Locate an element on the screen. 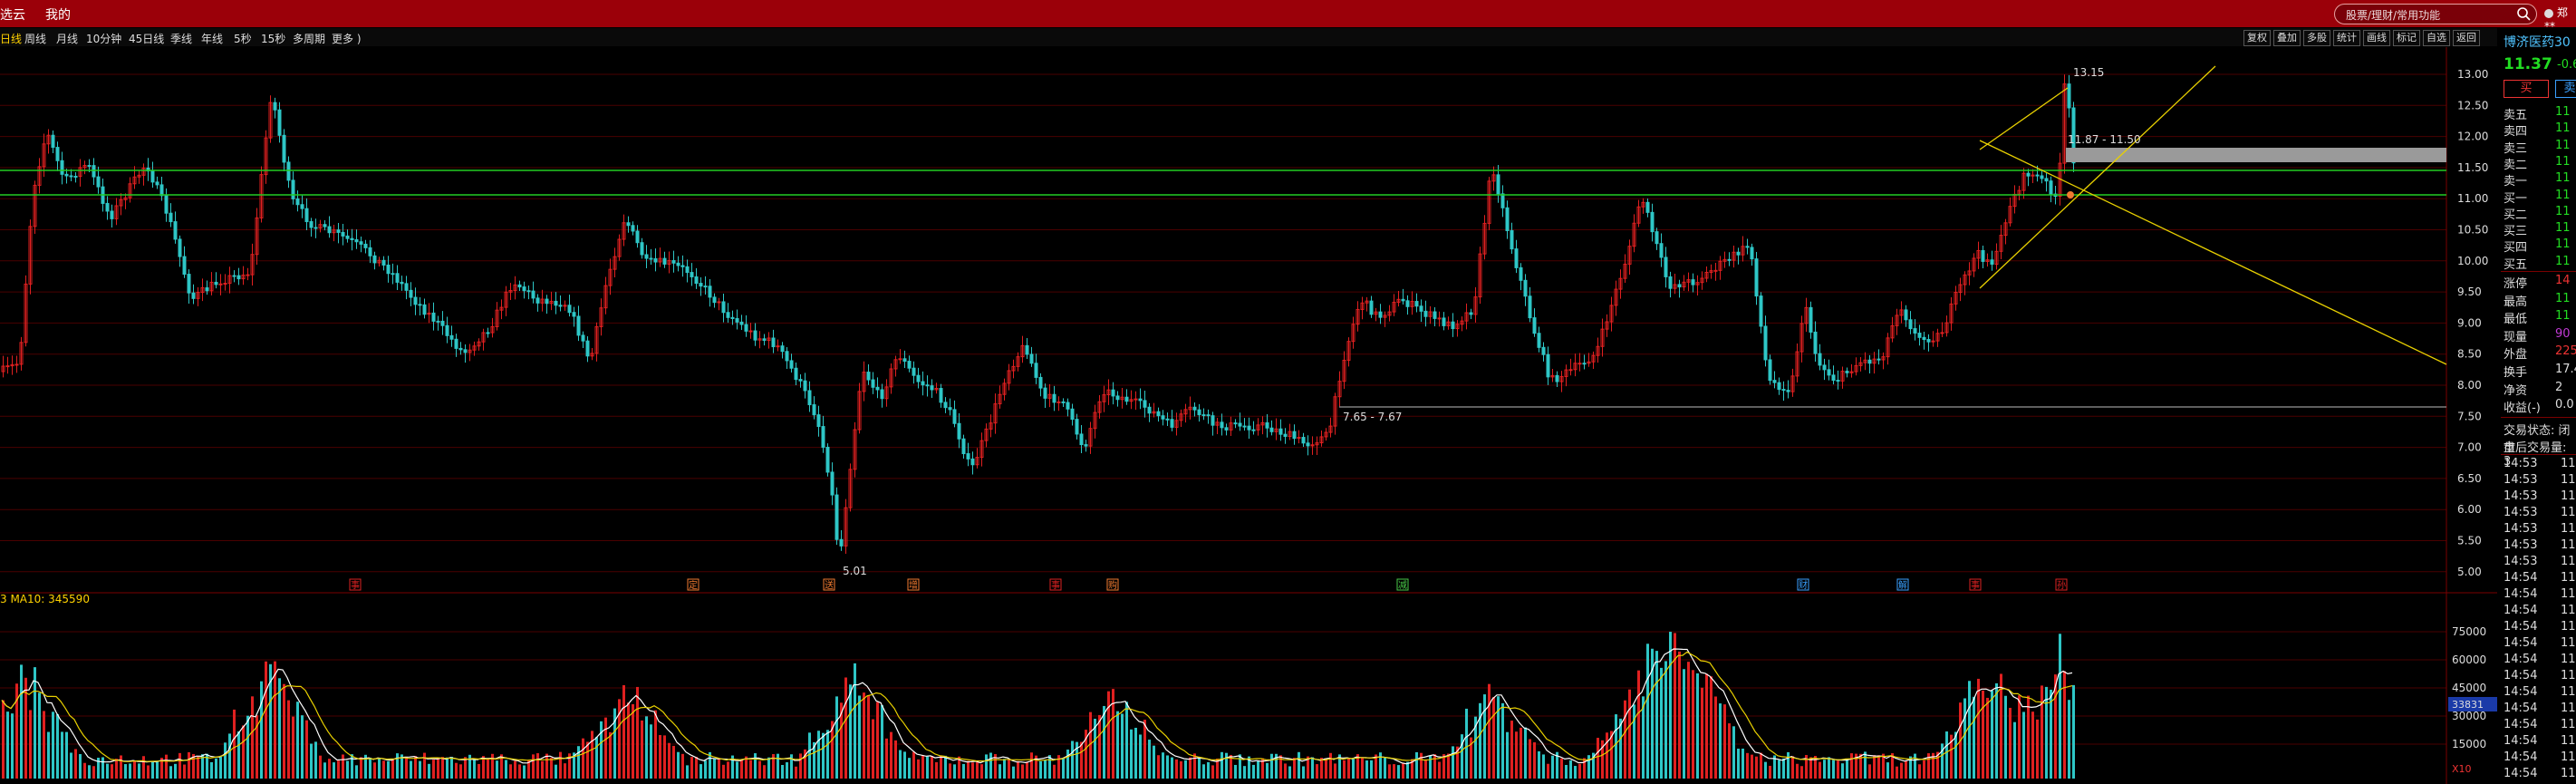  tool-restore-rights: 复权 is located at coordinates (2257, 38).